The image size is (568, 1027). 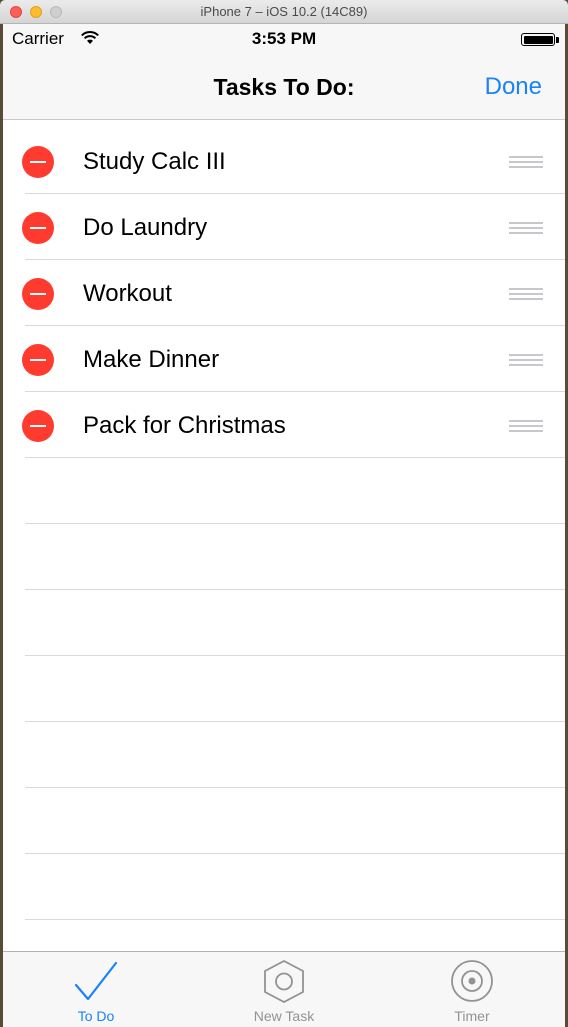 What do you see at coordinates (284, 359) in the screenshot?
I see `task-row: Make Dinner` at bounding box center [284, 359].